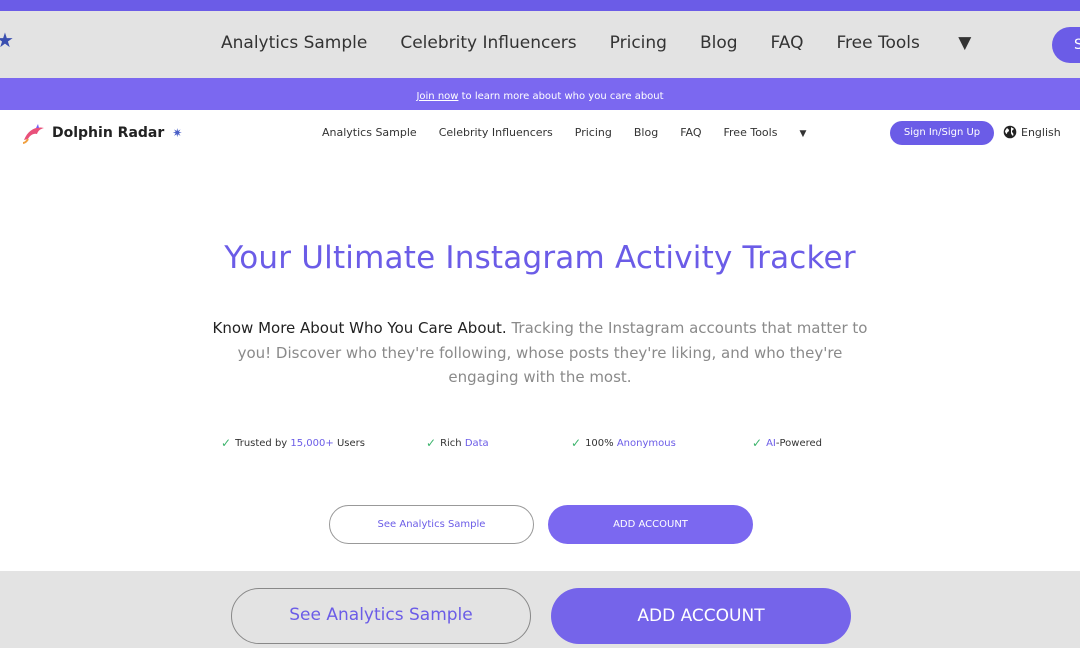 The width and height of the screenshot is (1080, 648). What do you see at coordinates (7, 40) in the screenshot?
I see `background-star-icon: ★` at bounding box center [7, 40].